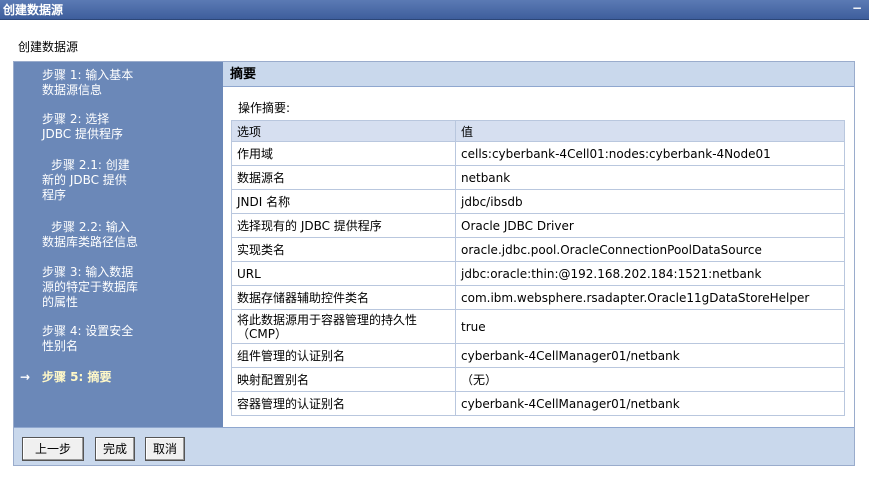 This screenshot has height=480, width=869. What do you see at coordinates (90, 165) in the screenshot?
I see `wizard-step-label: 步骤 2.1: 创建` at bounding box center [90, 165].